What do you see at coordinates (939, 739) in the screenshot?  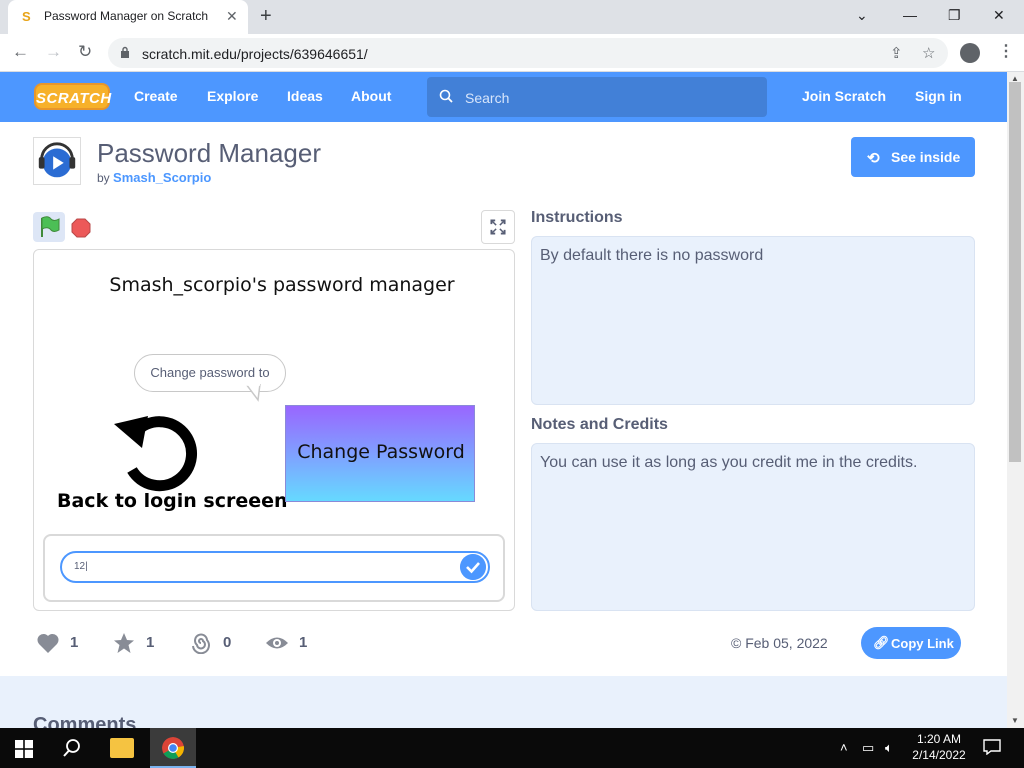 I see `clock-time: 1:20 AM` at bounding box center [939, 739].